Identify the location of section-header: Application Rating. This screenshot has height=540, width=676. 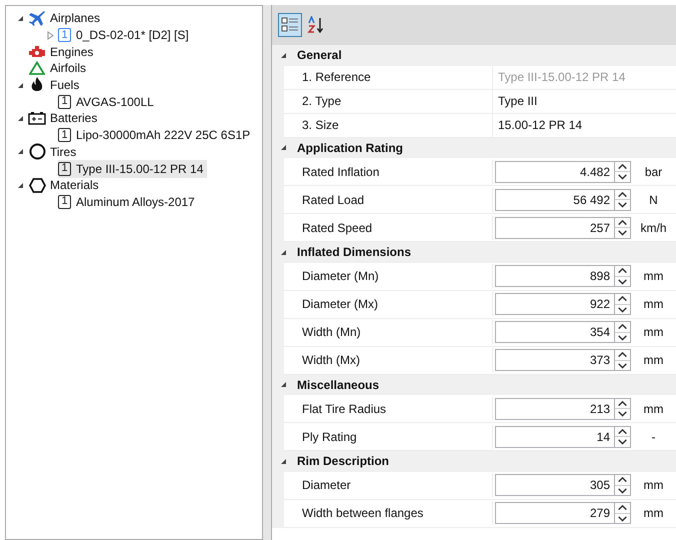
(350, 148).